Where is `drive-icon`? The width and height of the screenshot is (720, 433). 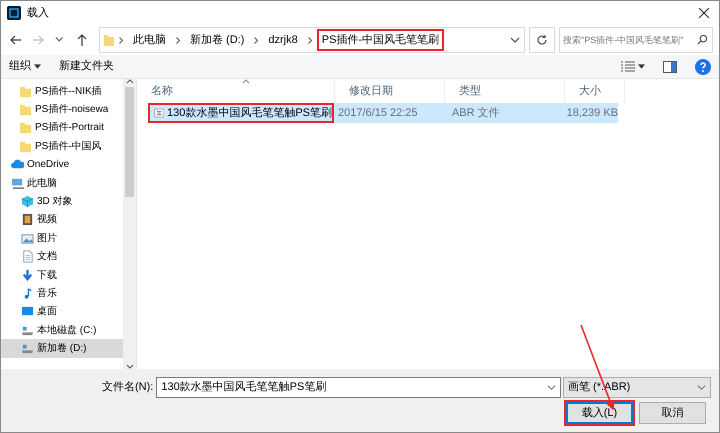 drive-icon is located at coordinates (27, 349).